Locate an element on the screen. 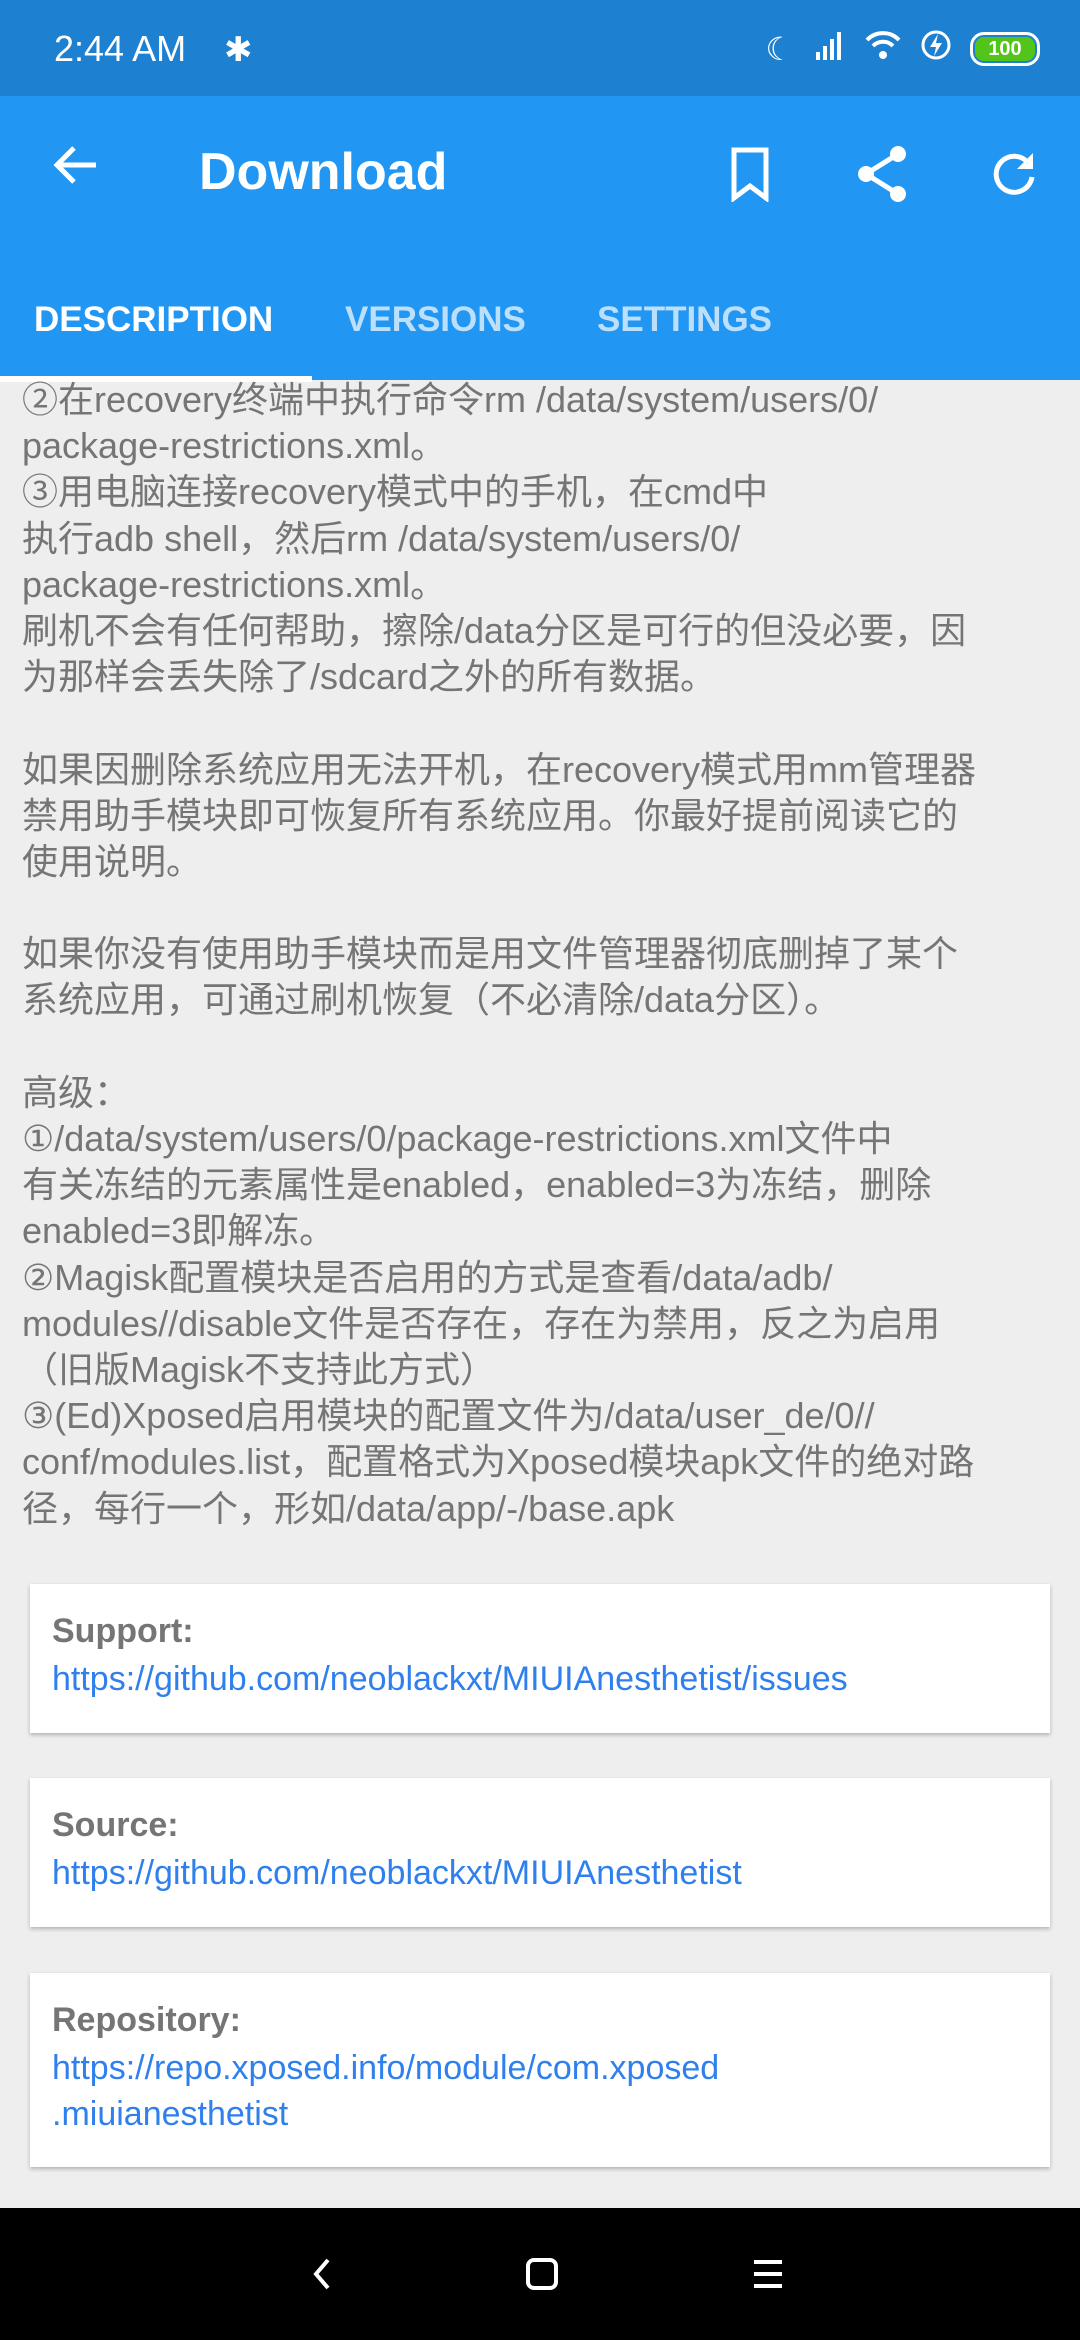 The image size is (1080, 2340). source-label: Source: is located at coordinates (115, 1825).